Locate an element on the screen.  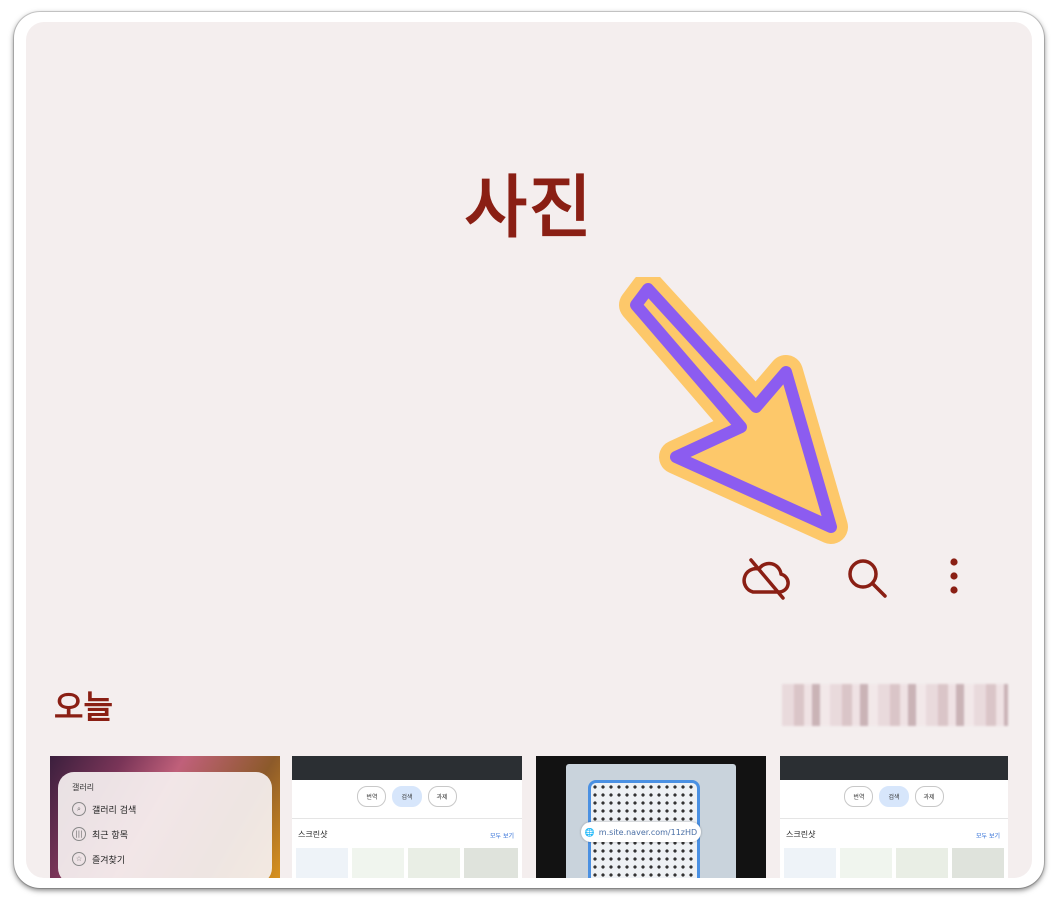
more-vert-icon is located at coordinates (954, 576).